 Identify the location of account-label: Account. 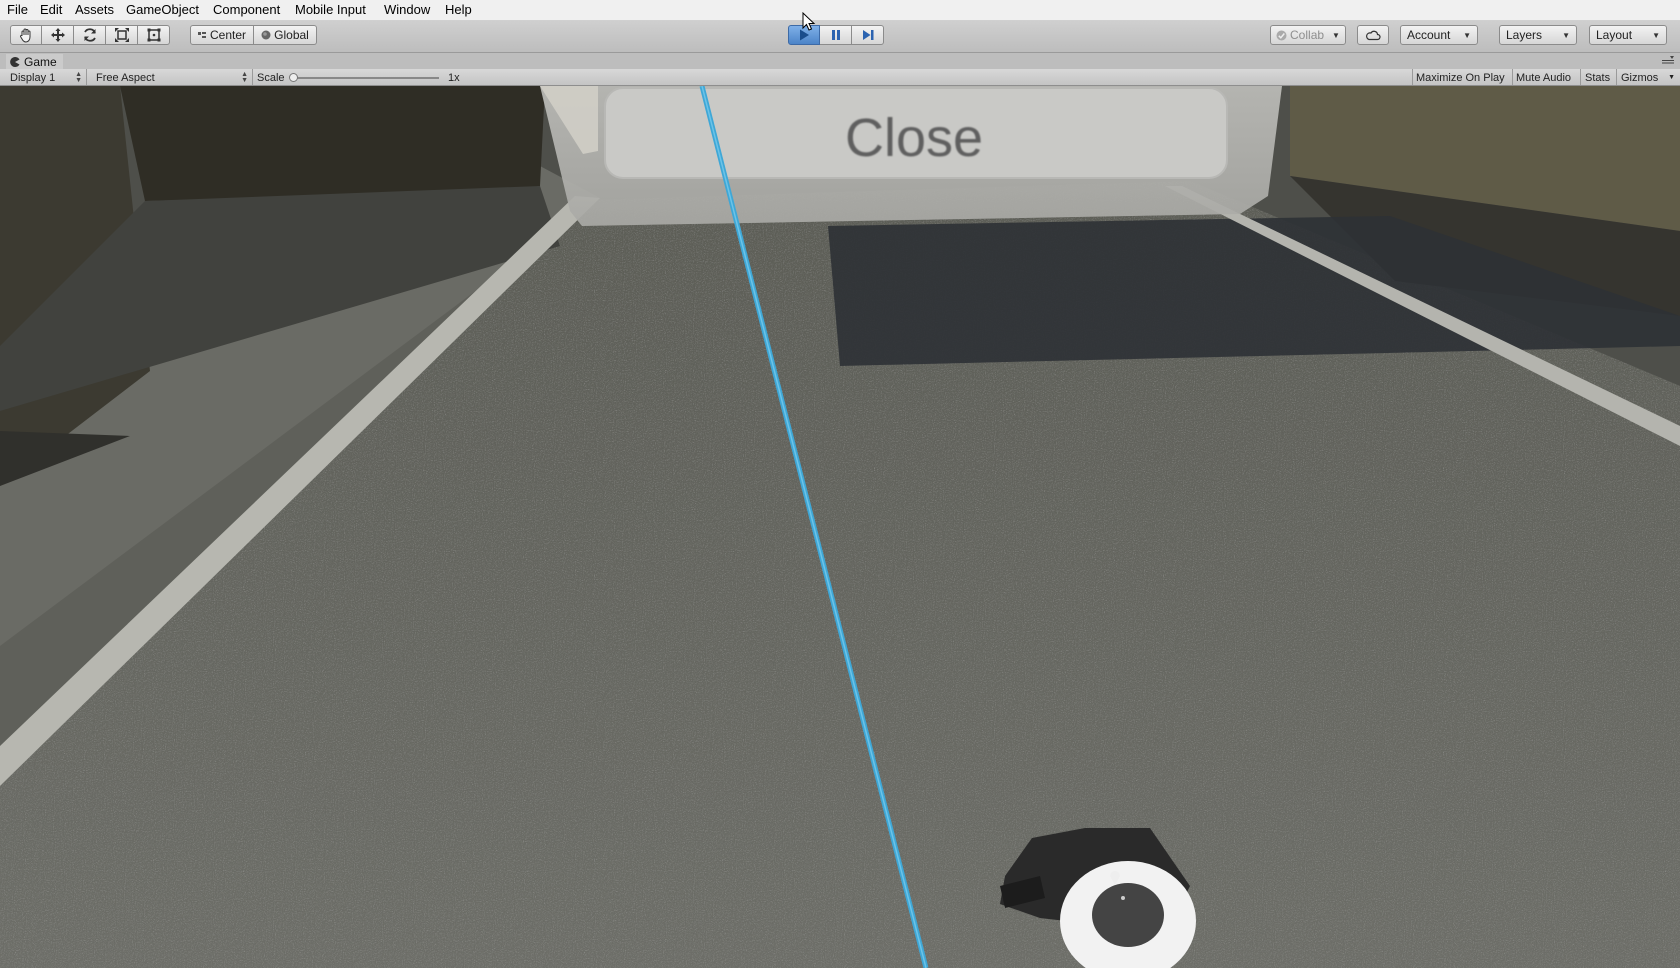
(1429, 35).